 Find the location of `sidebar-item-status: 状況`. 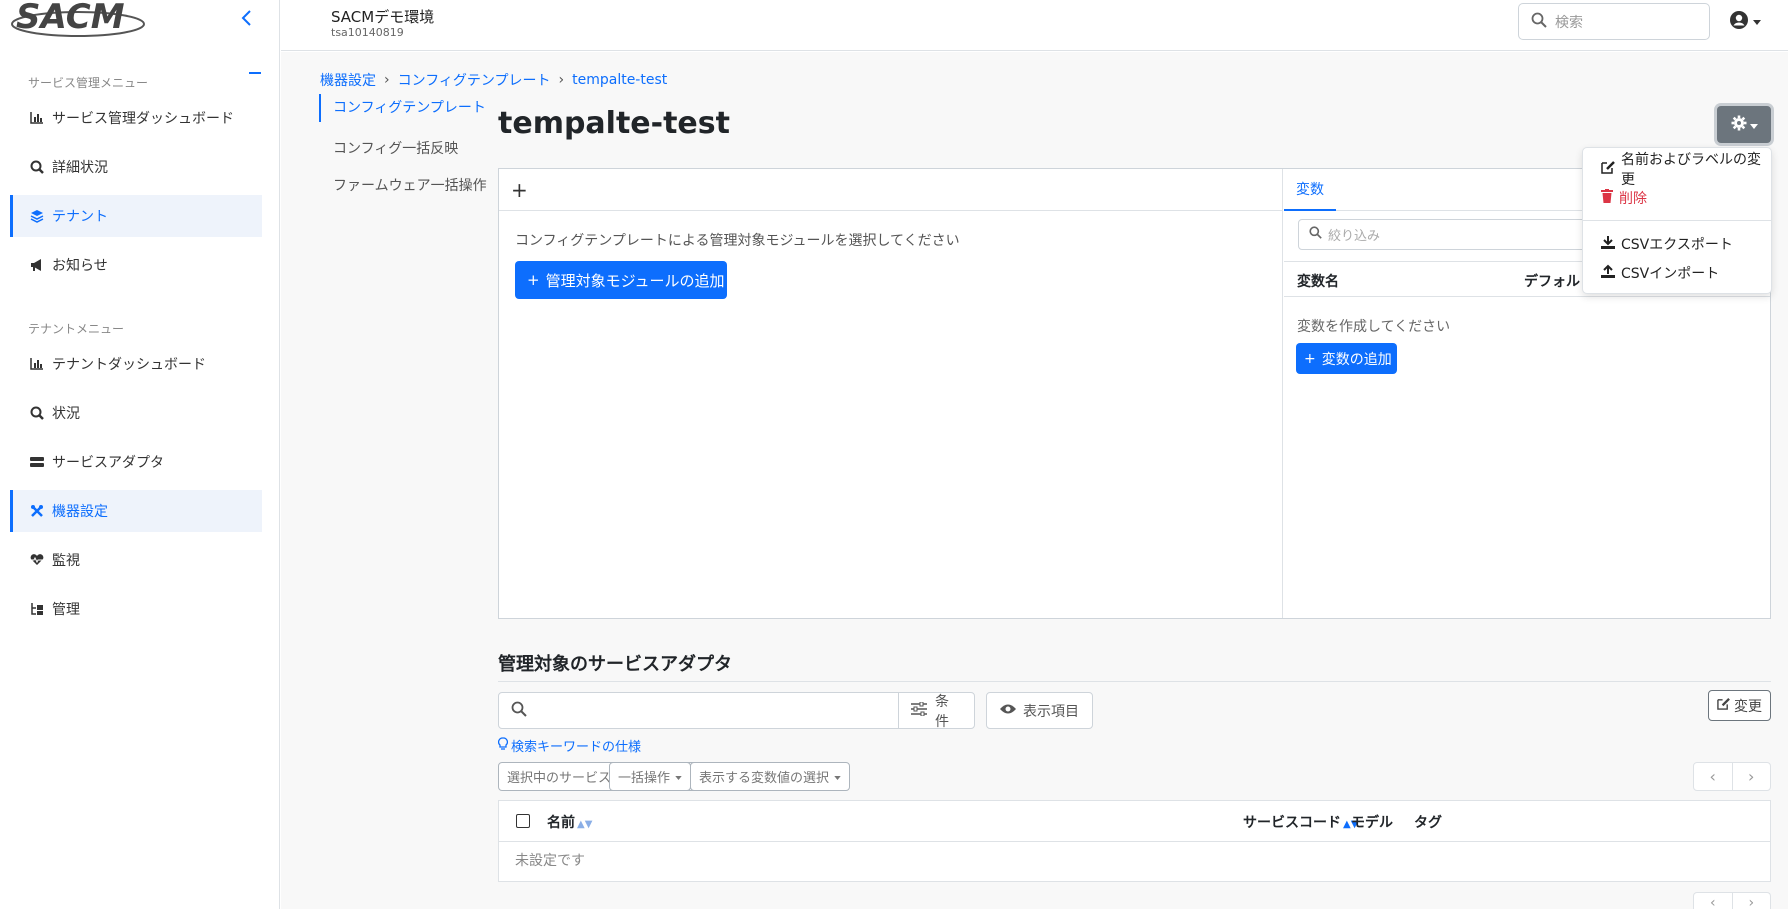

sidebar-item-status: 状況 is located at coordinates (136, 413).